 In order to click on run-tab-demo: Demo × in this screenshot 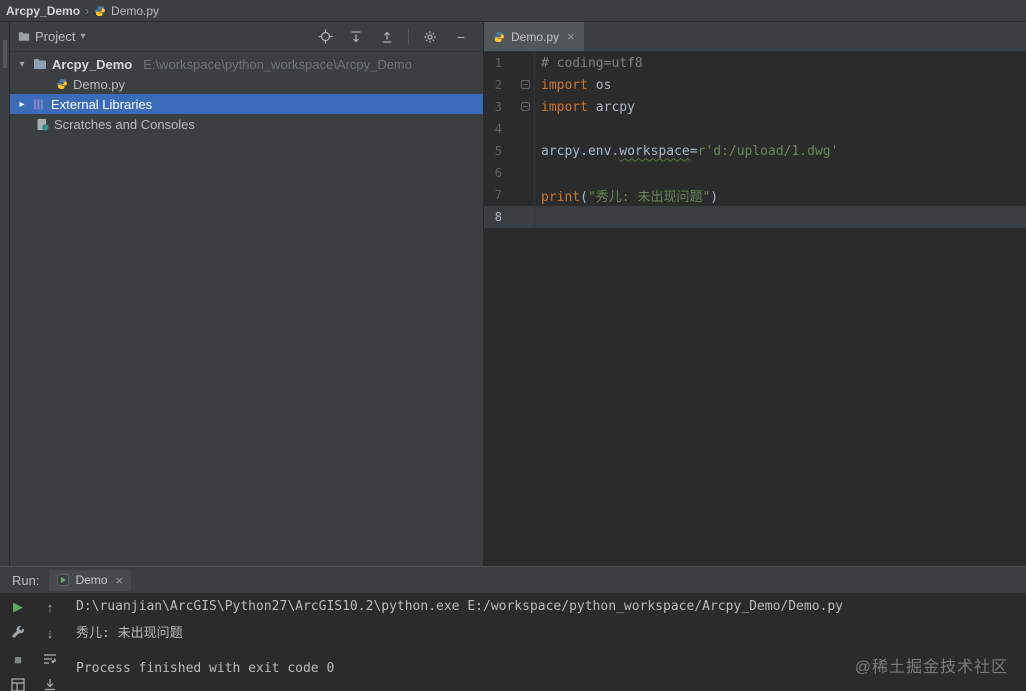, I will do `click(90, 580)`.